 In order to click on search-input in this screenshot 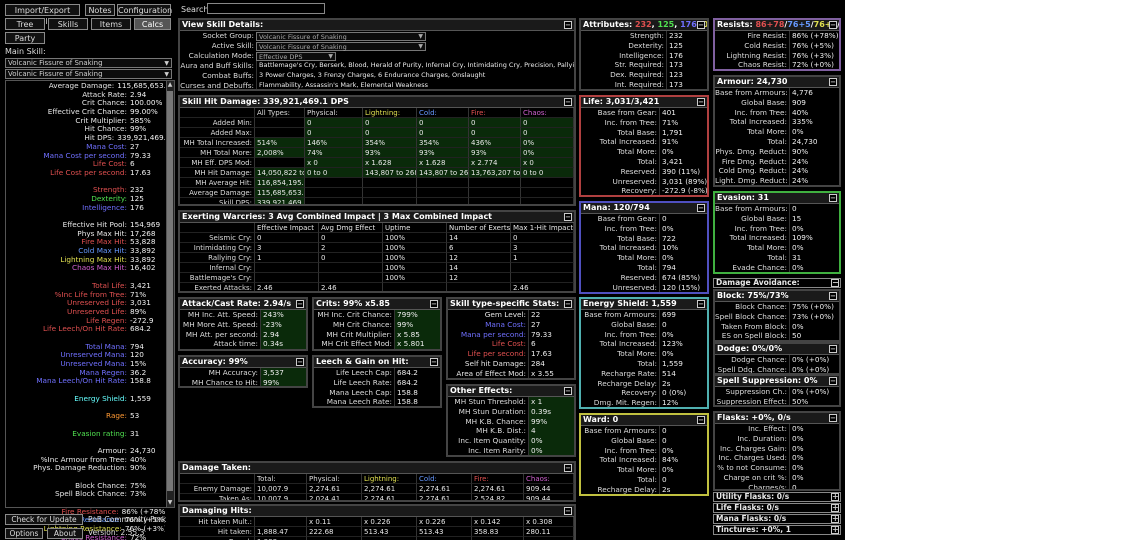, I will do `click(266, 8)`.